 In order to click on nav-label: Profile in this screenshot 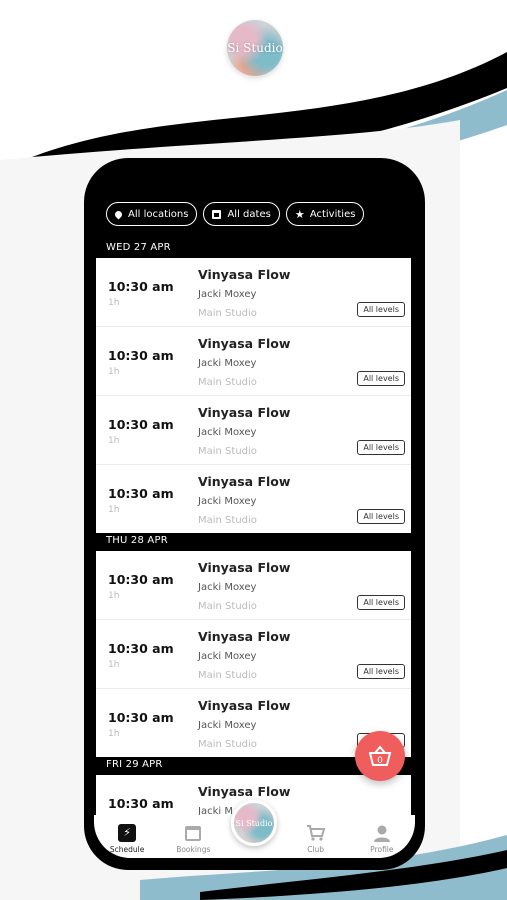, I will do `click(382, 849)`.